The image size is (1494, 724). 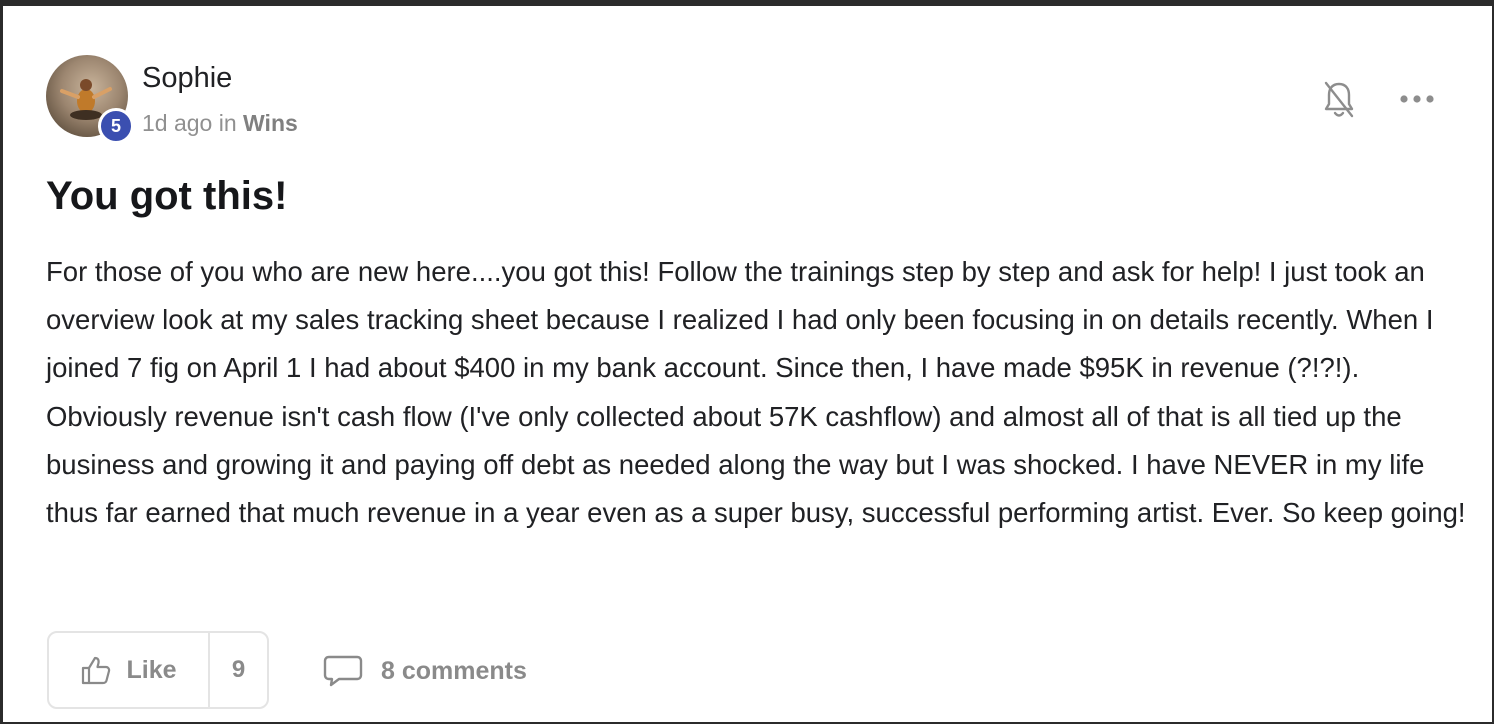 I want to click on like-count: 9, so click(x=238, y=670).